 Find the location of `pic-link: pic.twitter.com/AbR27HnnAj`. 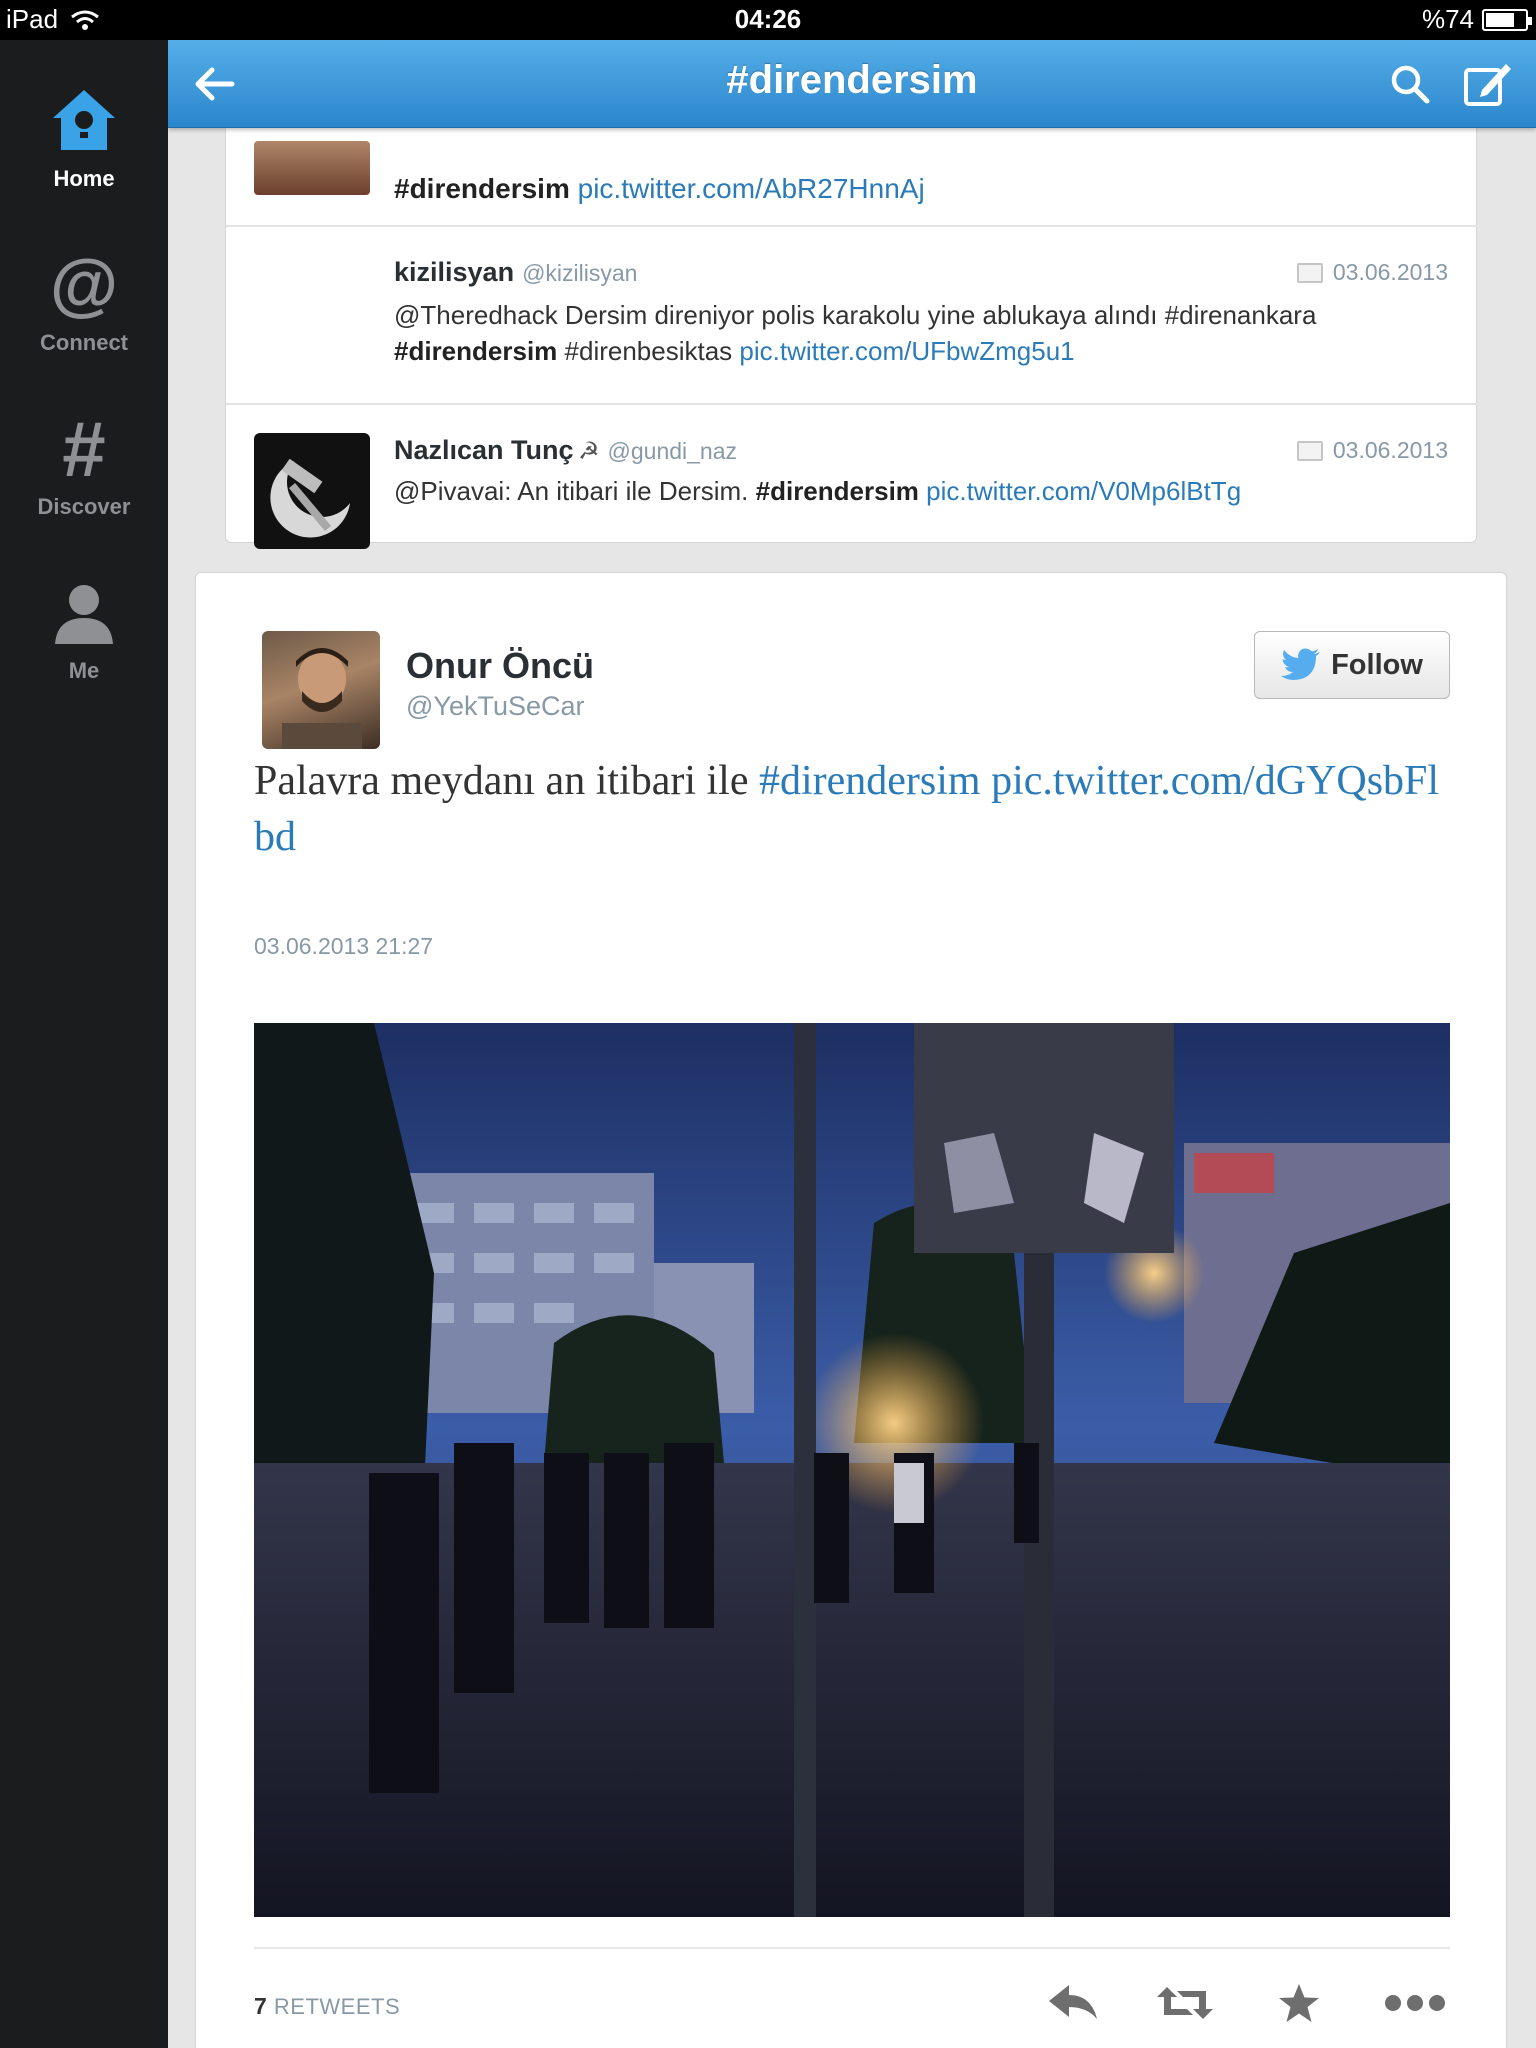

pic-link: pic.twitter.com/AbR27HnnAj is located at coordinates (751, 188).